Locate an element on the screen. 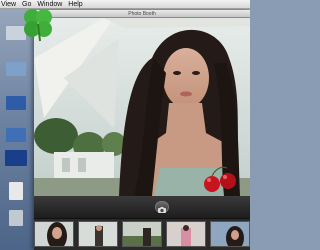  window-title: Photo Booth is located at coordinates (142, 14).